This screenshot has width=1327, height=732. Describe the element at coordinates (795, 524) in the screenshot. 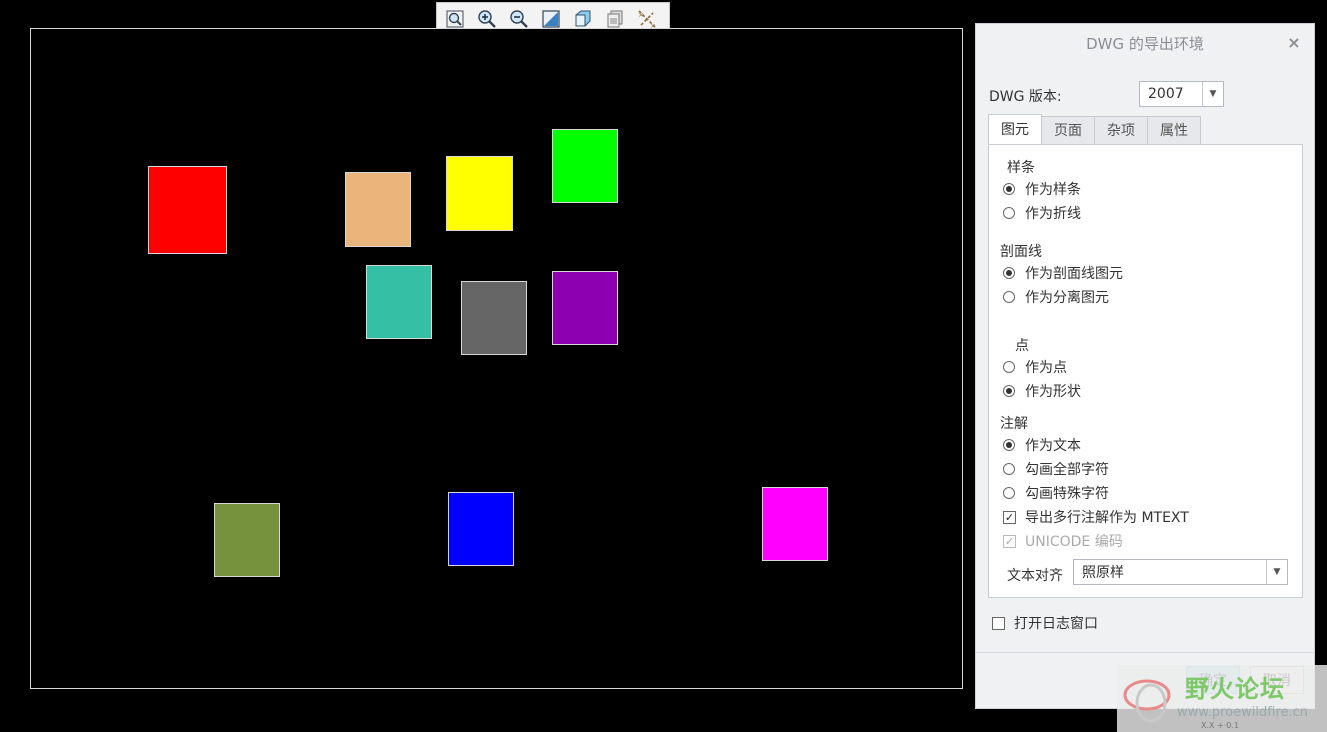

I see `magenta-rectangle` at that location.